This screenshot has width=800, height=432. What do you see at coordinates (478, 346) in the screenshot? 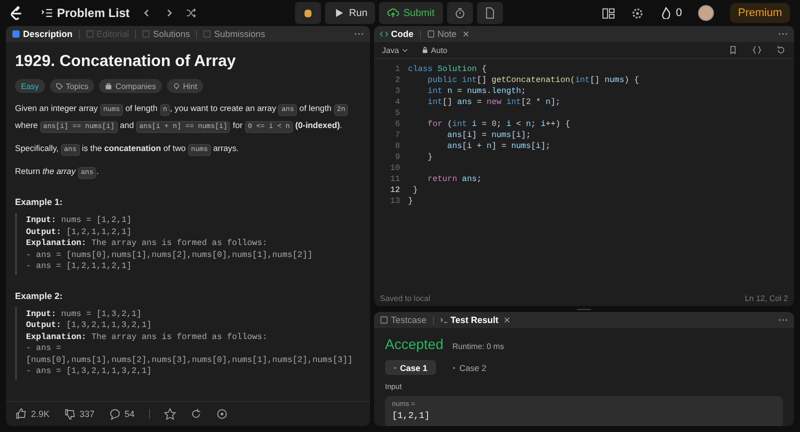
I see `runtime-text: Runtime: 0 ms` at bounding box center [478, 346].